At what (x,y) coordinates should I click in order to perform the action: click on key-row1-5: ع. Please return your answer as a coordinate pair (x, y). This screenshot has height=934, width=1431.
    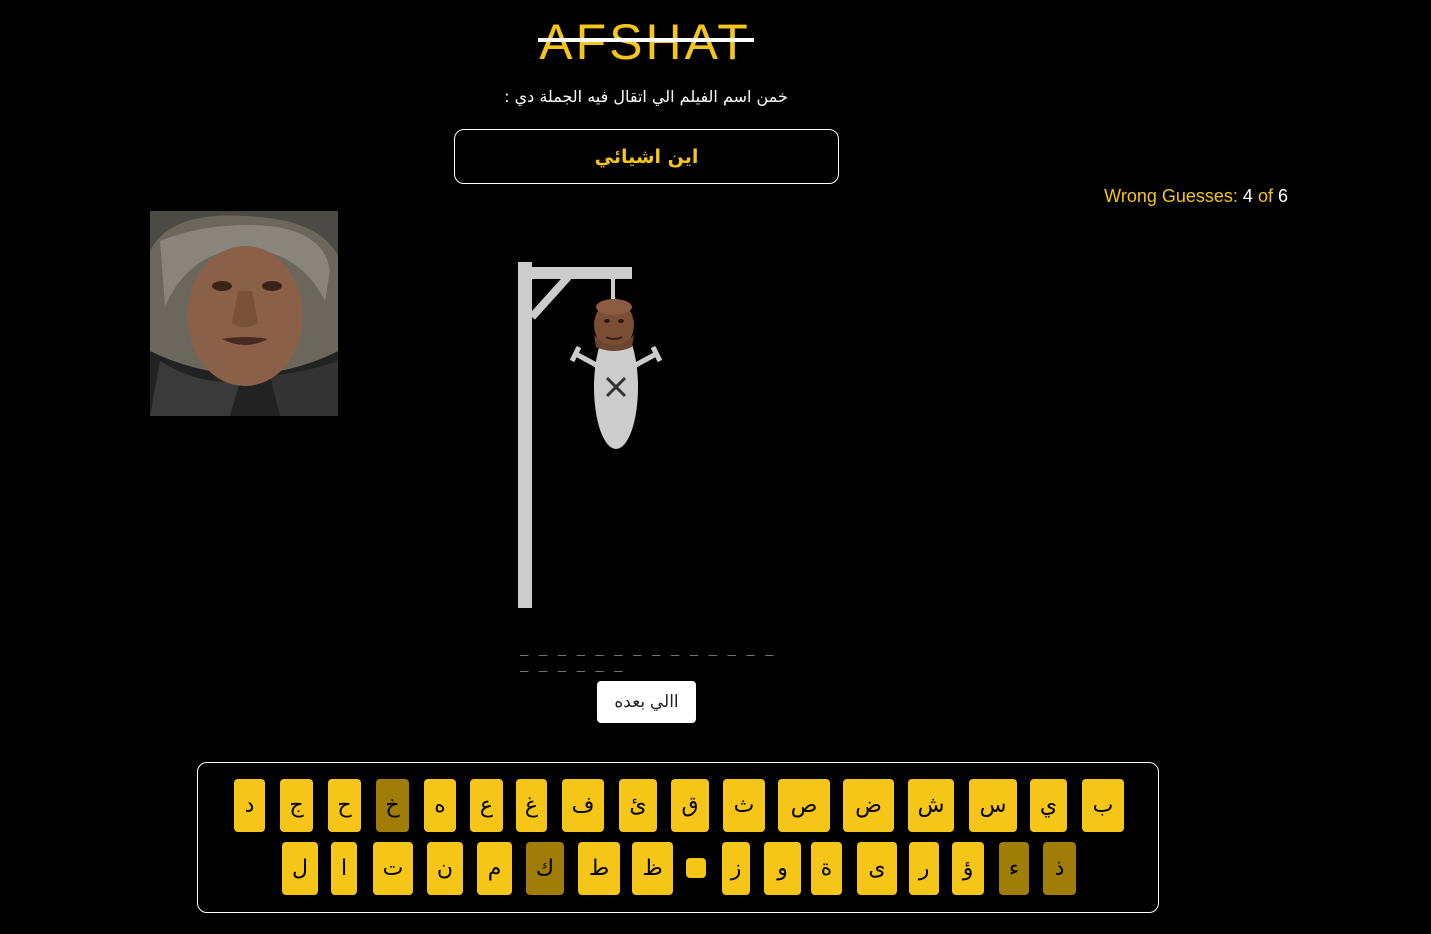
    Looking at the image, I should click on (486, 805).